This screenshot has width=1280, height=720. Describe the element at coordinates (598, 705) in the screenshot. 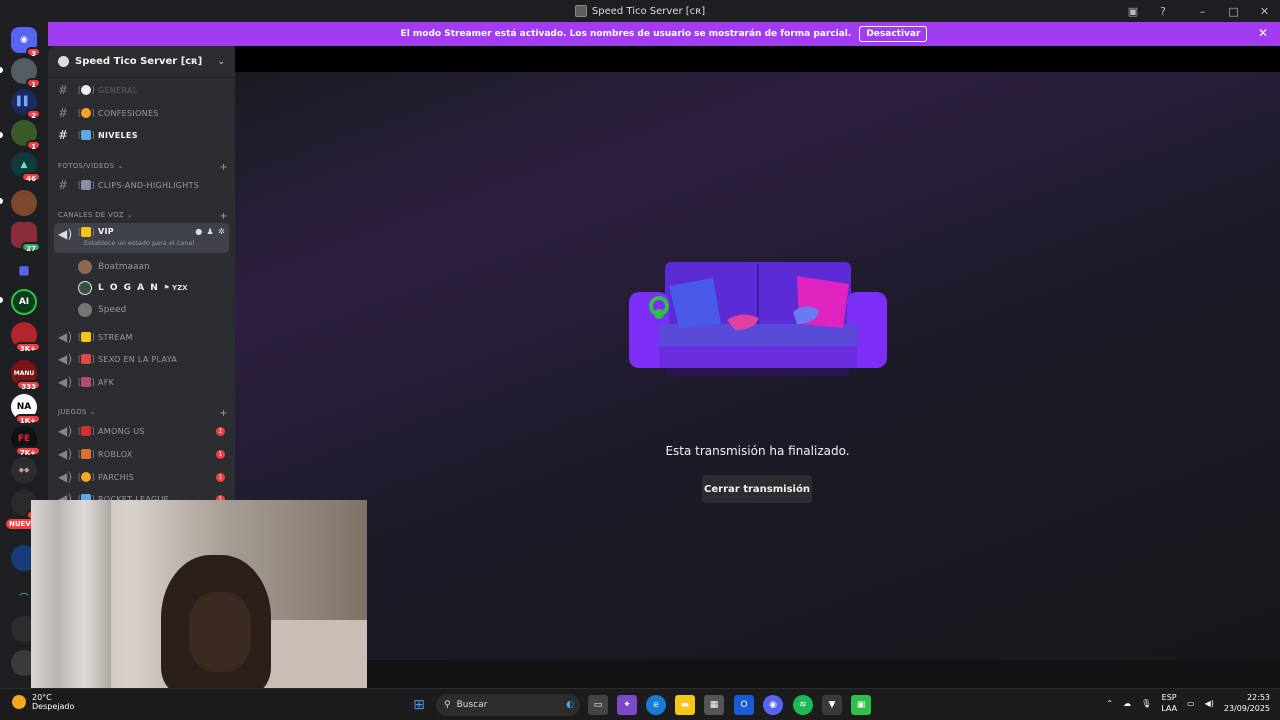

I see `task-view-icon: ▭` at that location.